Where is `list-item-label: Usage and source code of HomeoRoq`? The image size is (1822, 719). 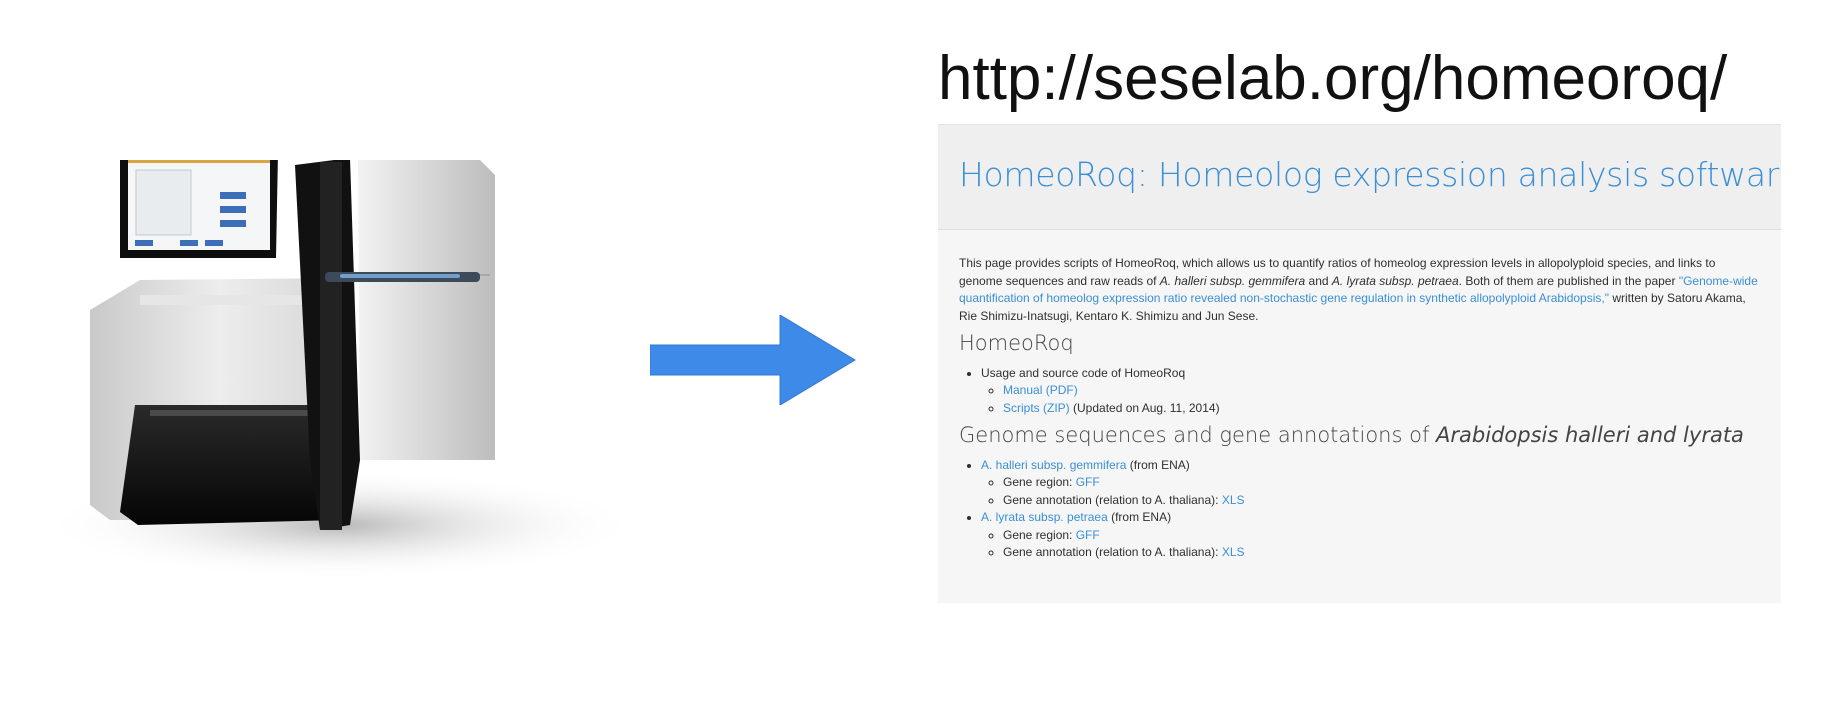 list-item-label: Usage and source code of HomeoRoq is located at coordinates (1083, 372).